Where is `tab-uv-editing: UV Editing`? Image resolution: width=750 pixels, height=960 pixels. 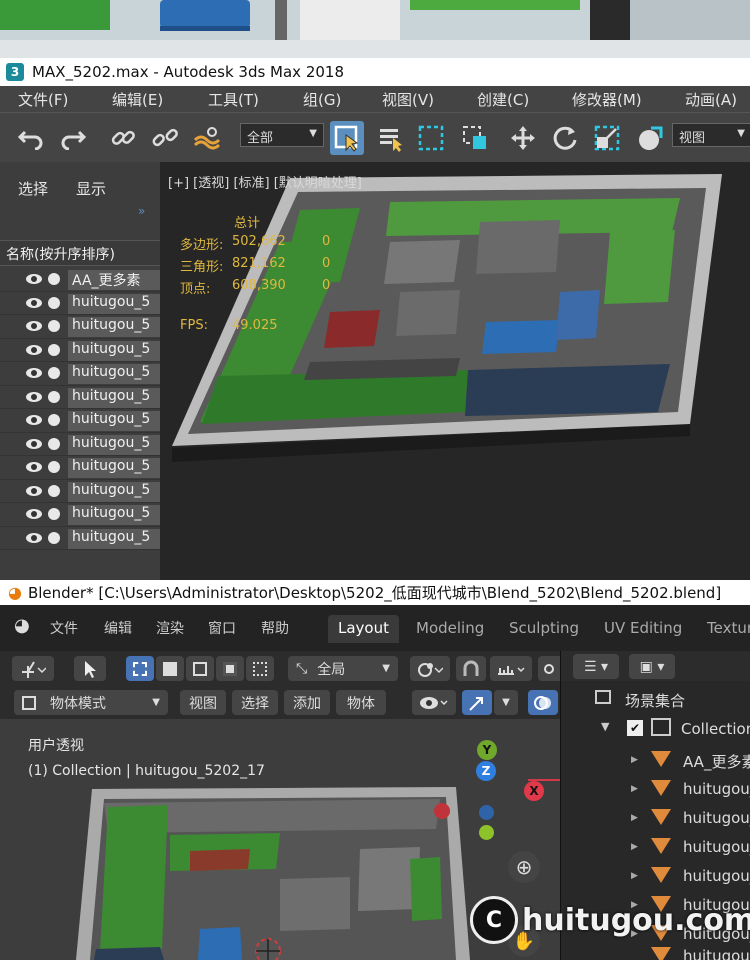
tab-uv-editing: UV Editing is located at coordinates (643, 629).